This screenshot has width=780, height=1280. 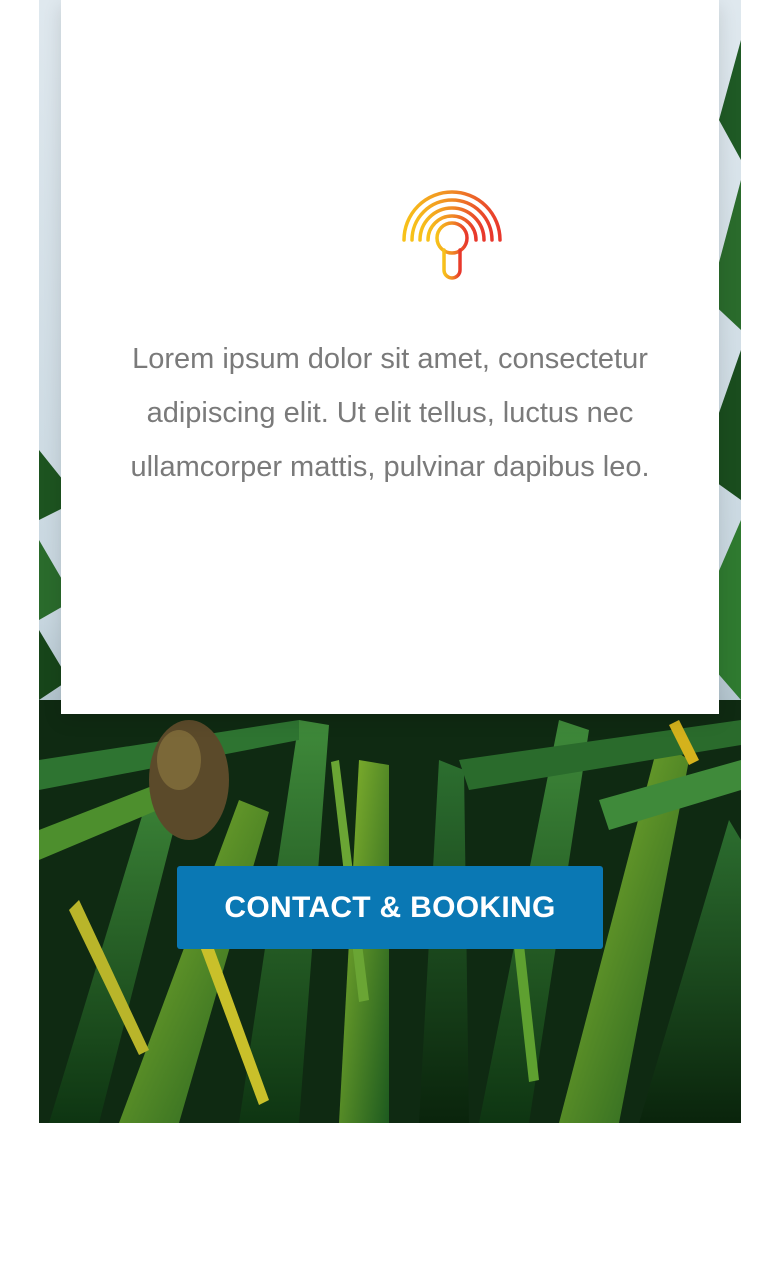 I want to click on card-description-line-1: Lorem ipsum dolor sit amet, consectetur, so click(x=390, y=359).